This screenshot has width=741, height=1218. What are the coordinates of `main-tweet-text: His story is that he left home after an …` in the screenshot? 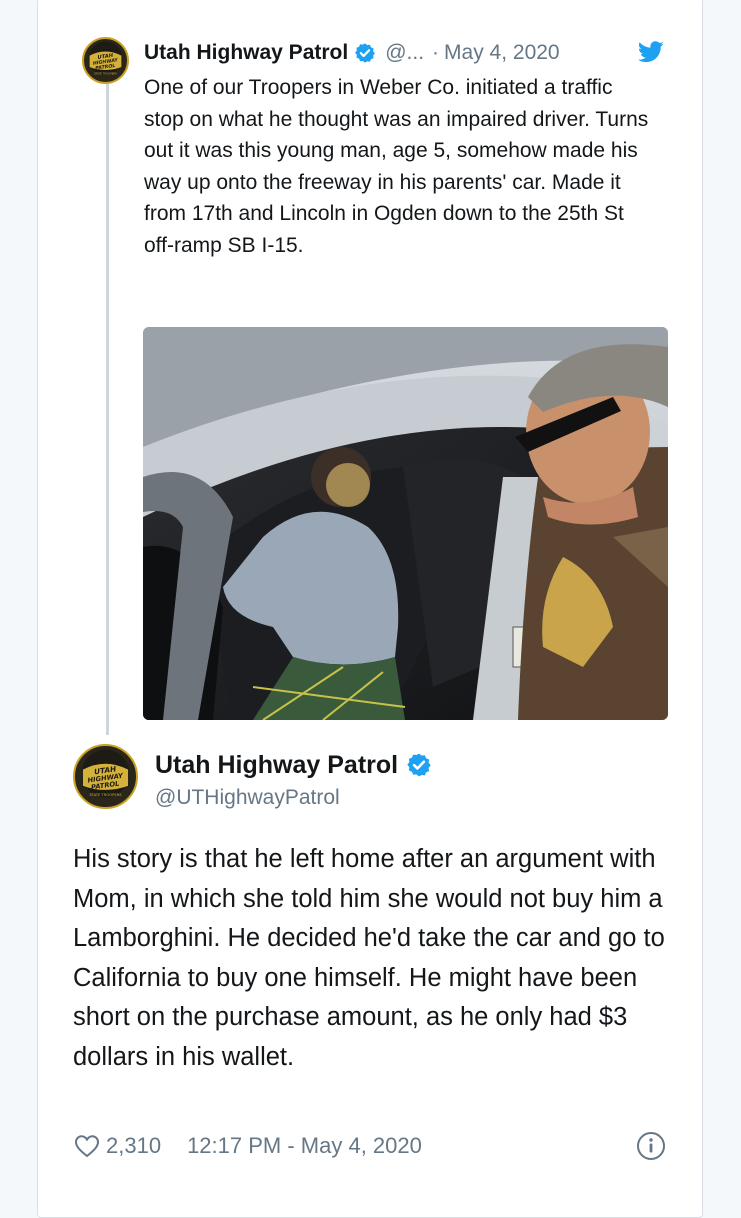 It's located at (369, 958).